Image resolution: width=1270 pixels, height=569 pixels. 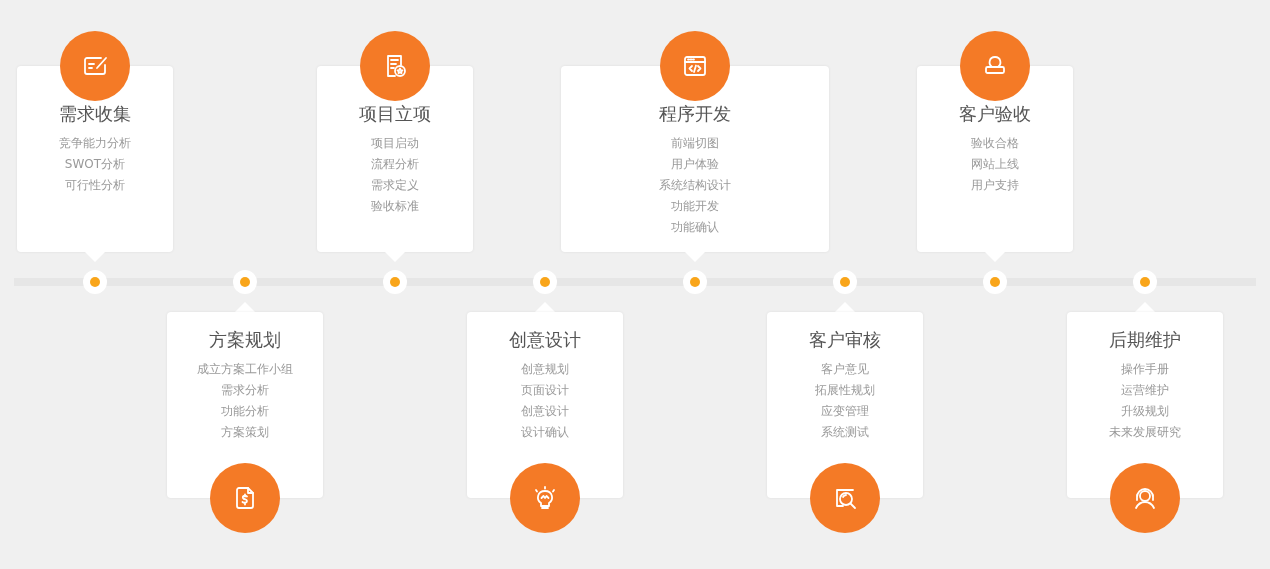 I want to click on step-title: 方案规划, so click(x=245, y=340).